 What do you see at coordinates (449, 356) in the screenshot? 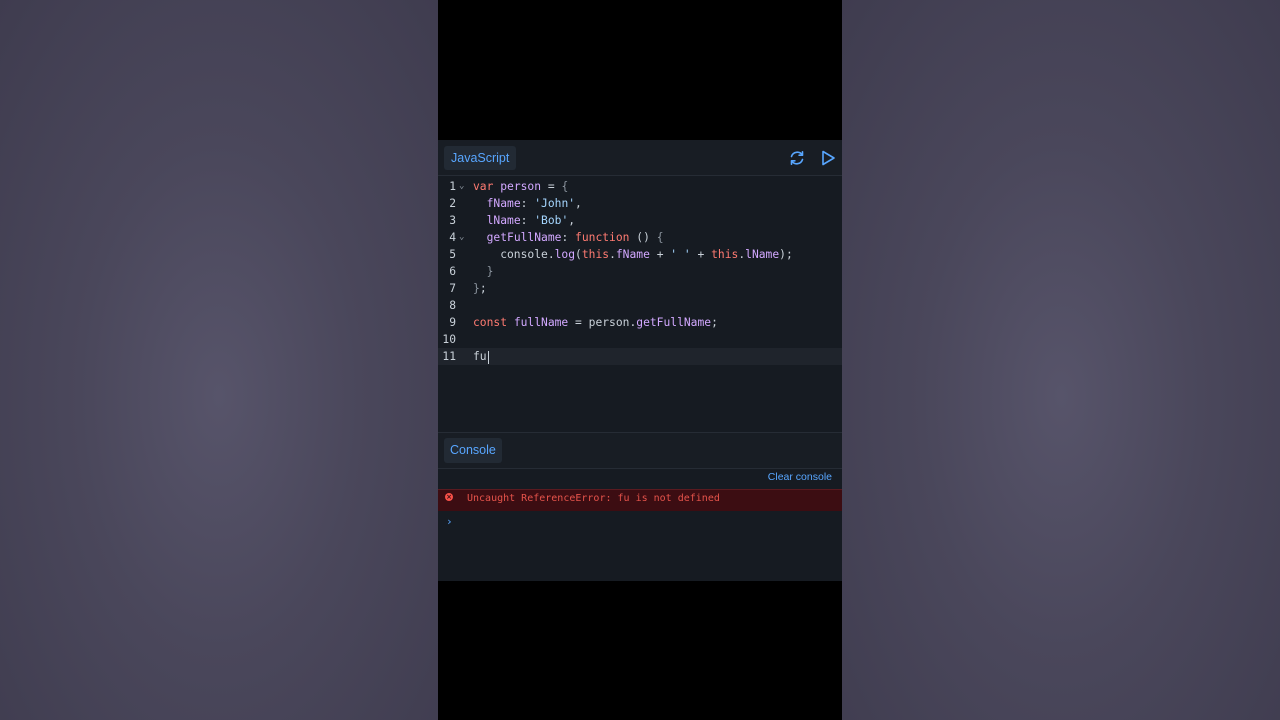
I see `line-number: 11` at bounding box center [449, 356].